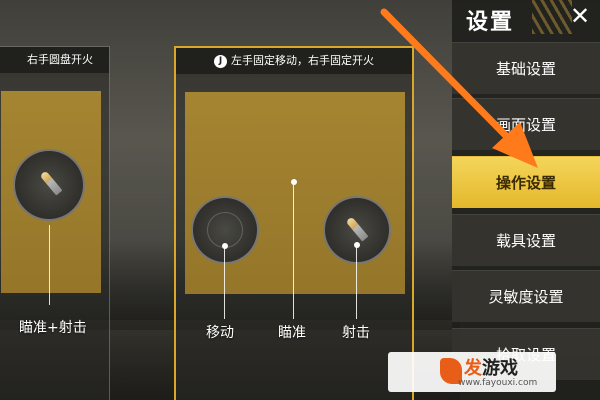 This screenshot has height=400, width=600. Describe the element at coordinates (526, 182) in the screenshot. I see `menu-item-controls: 操作设置` at that location.